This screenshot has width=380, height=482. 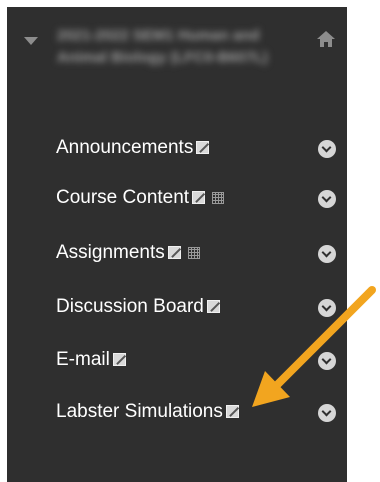 What do you see at coordinates (130, 306) in the screenshot?
I see `menu-item-label: Discussion Board` at bounding box center [130, 306].